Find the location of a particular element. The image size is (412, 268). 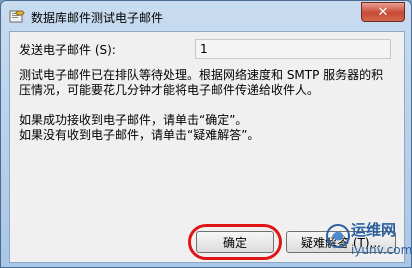

watermark-url: iyunv.com is located at coordinates (381, 250).